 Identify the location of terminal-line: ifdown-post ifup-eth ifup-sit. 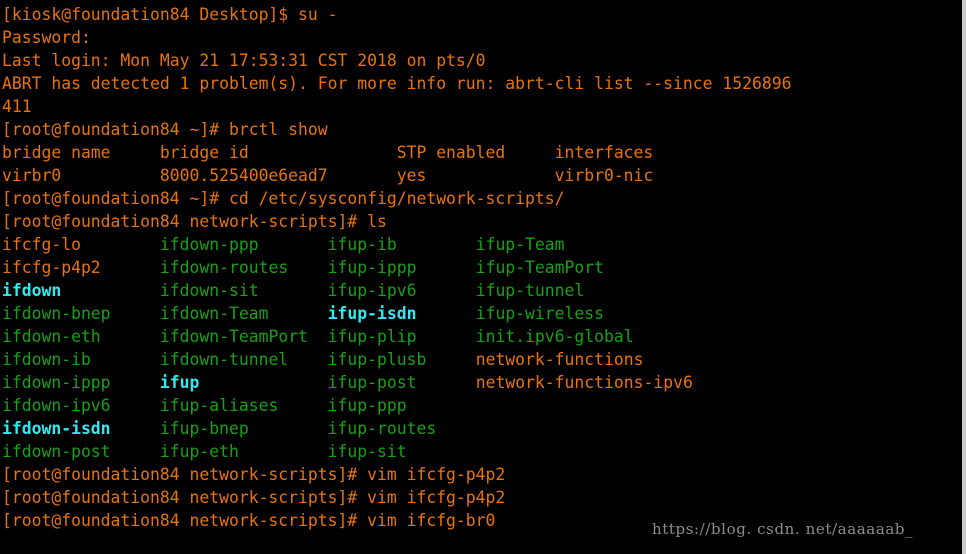
(482, 451).